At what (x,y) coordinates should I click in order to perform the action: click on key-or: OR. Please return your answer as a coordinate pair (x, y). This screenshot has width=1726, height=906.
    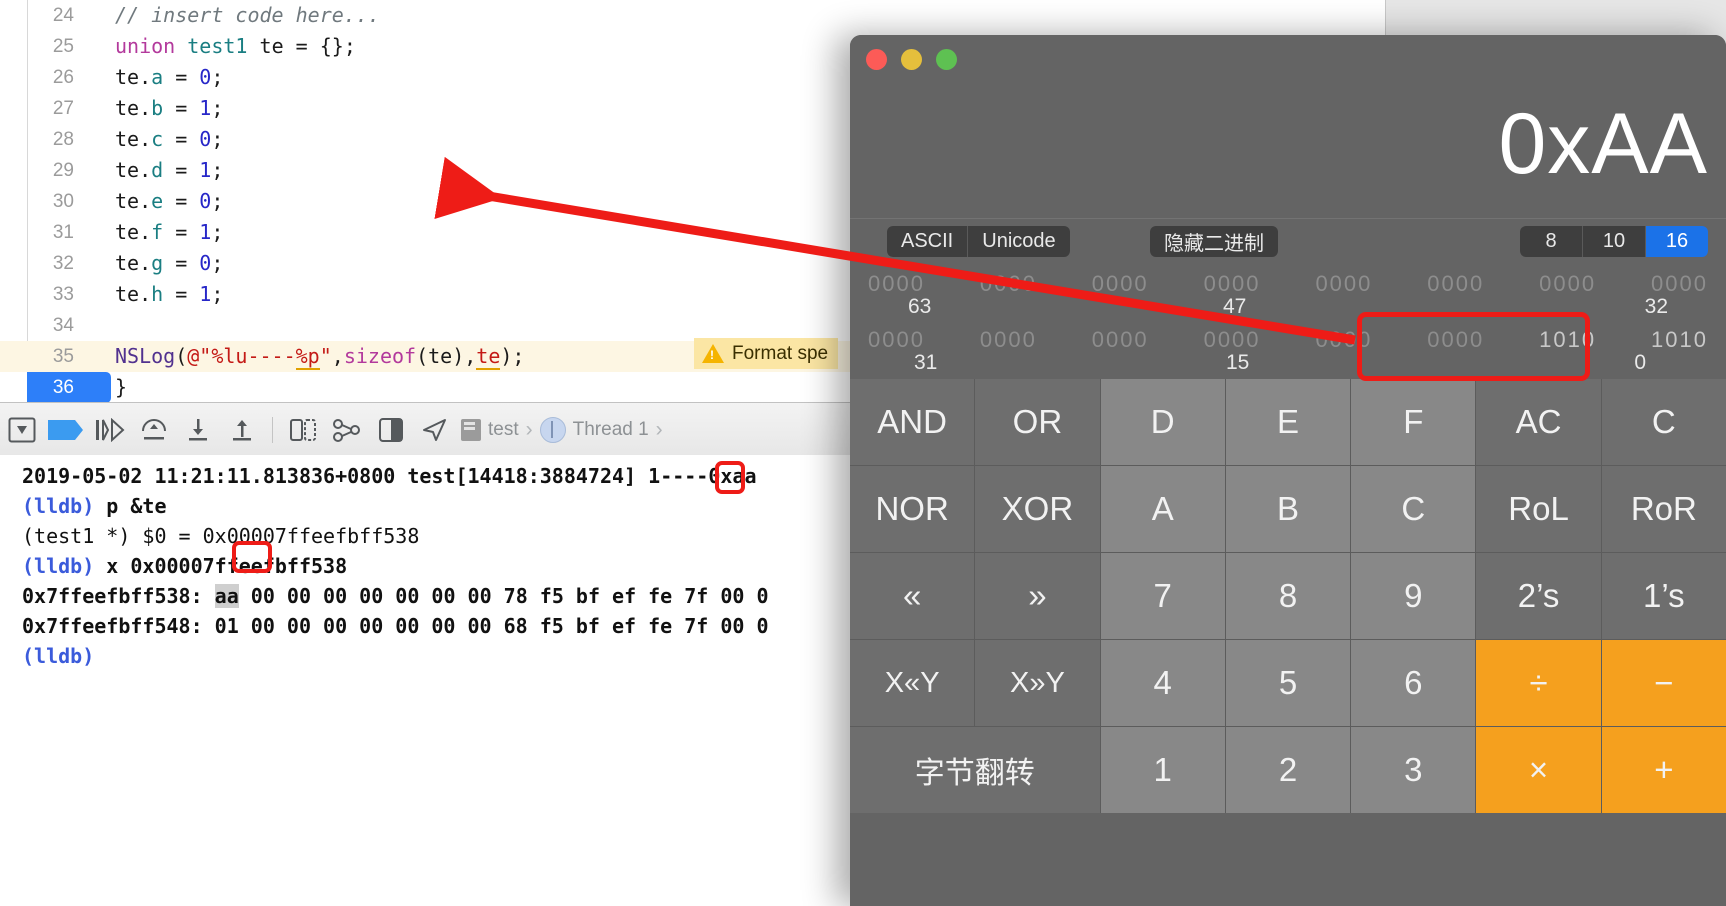
    Looking at the image, I should click on (1037, 422).